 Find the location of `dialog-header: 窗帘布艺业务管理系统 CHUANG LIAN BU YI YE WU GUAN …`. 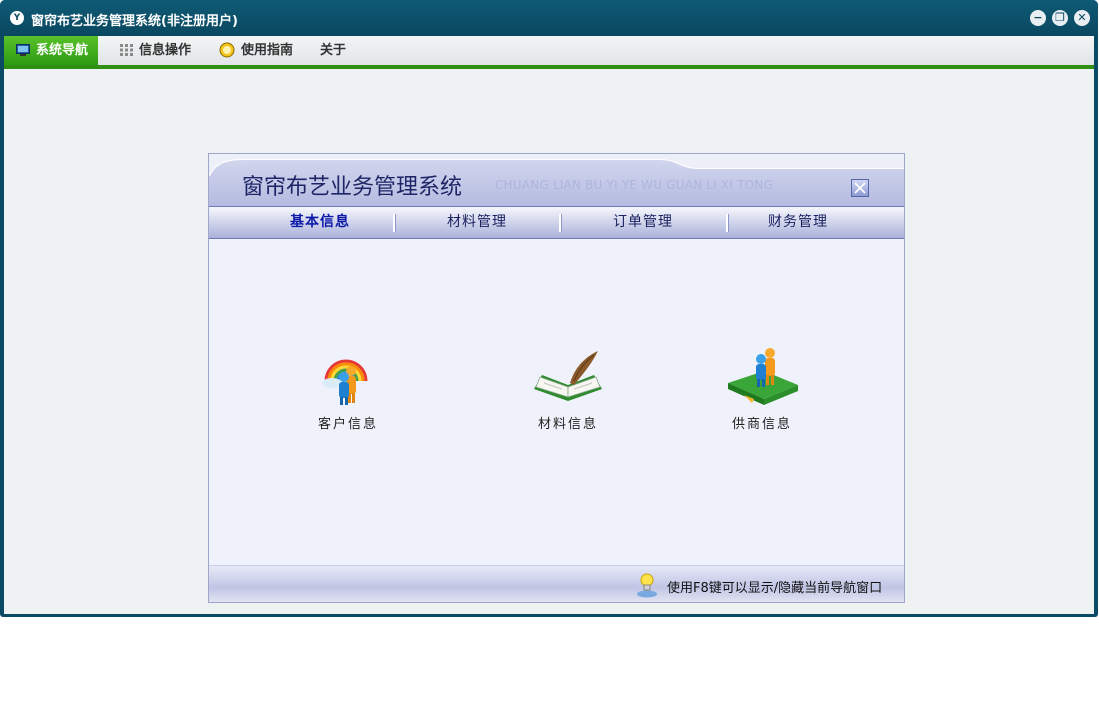

dialog-header: 窗帘布艺业务管理系统 CHUANG LIAN BU YI YE WU GUAN … is located at coordinates (556, 180).